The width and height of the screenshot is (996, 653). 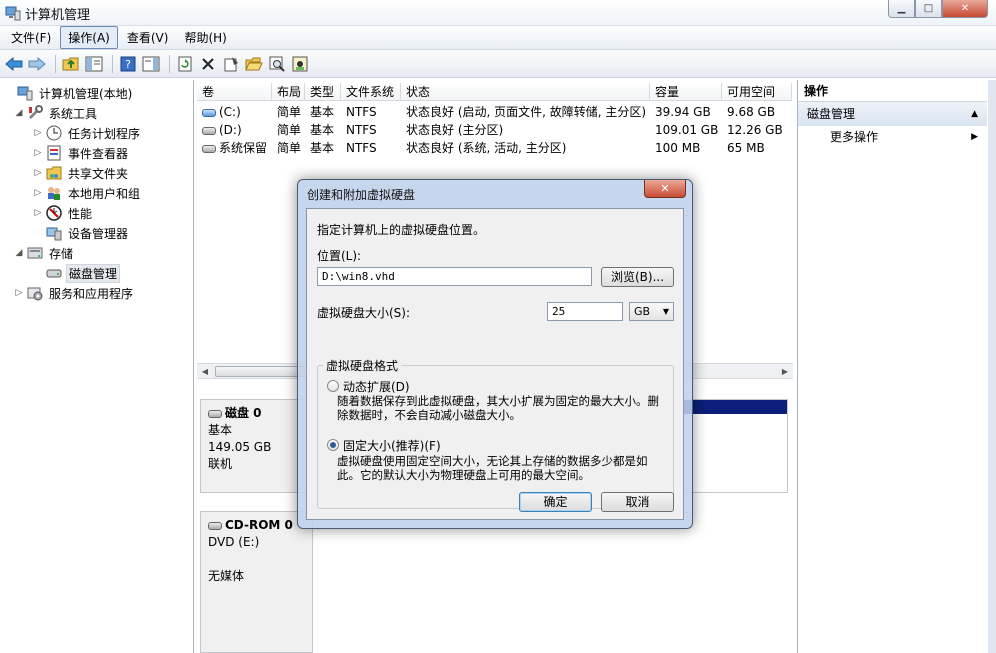 I want to click on menu-file: 文件(F), so click(x=31, y=37).